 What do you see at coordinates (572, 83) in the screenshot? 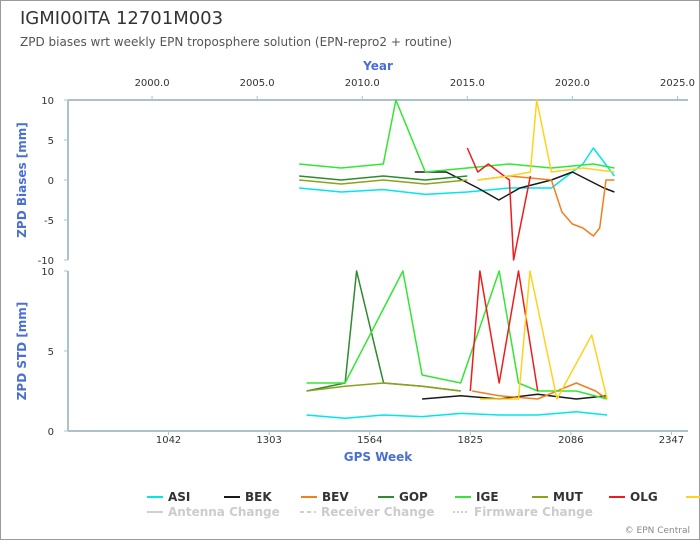
I see `x-tick-label: 2020.0` at bounding box center [572, 83].